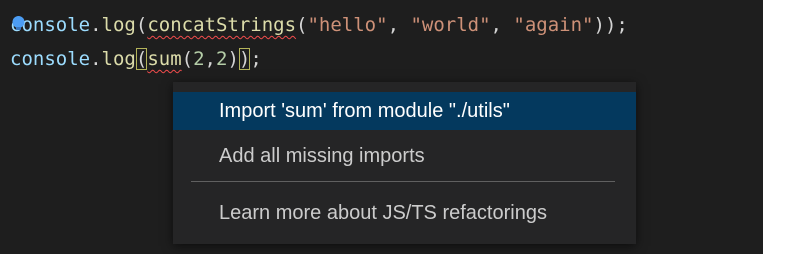  What do you see at coordinates (222, 25) in the screenshot?
I see `token-concatstrings: concatStrings` at bounding box center [222, 25].